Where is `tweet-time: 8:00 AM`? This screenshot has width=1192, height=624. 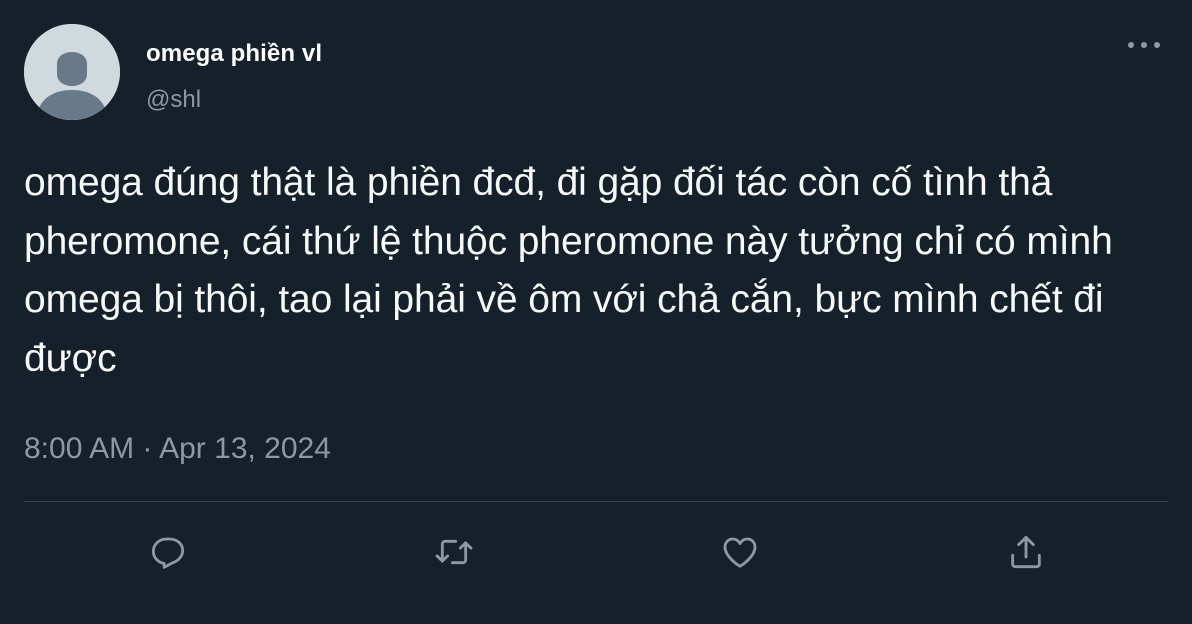 tweet-time: 8:00 AM is located at coordinates (79, 448).